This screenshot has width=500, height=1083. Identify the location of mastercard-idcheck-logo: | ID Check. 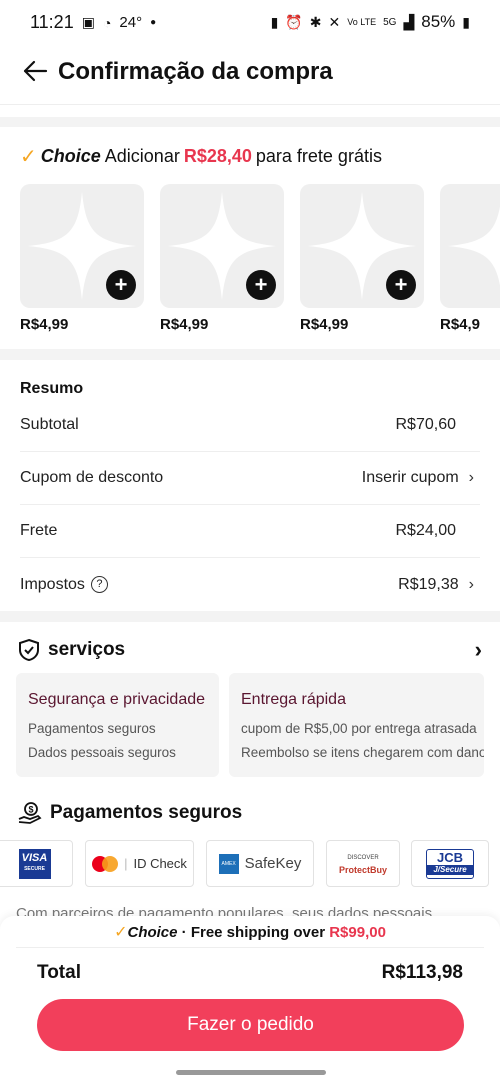
(139, 863).